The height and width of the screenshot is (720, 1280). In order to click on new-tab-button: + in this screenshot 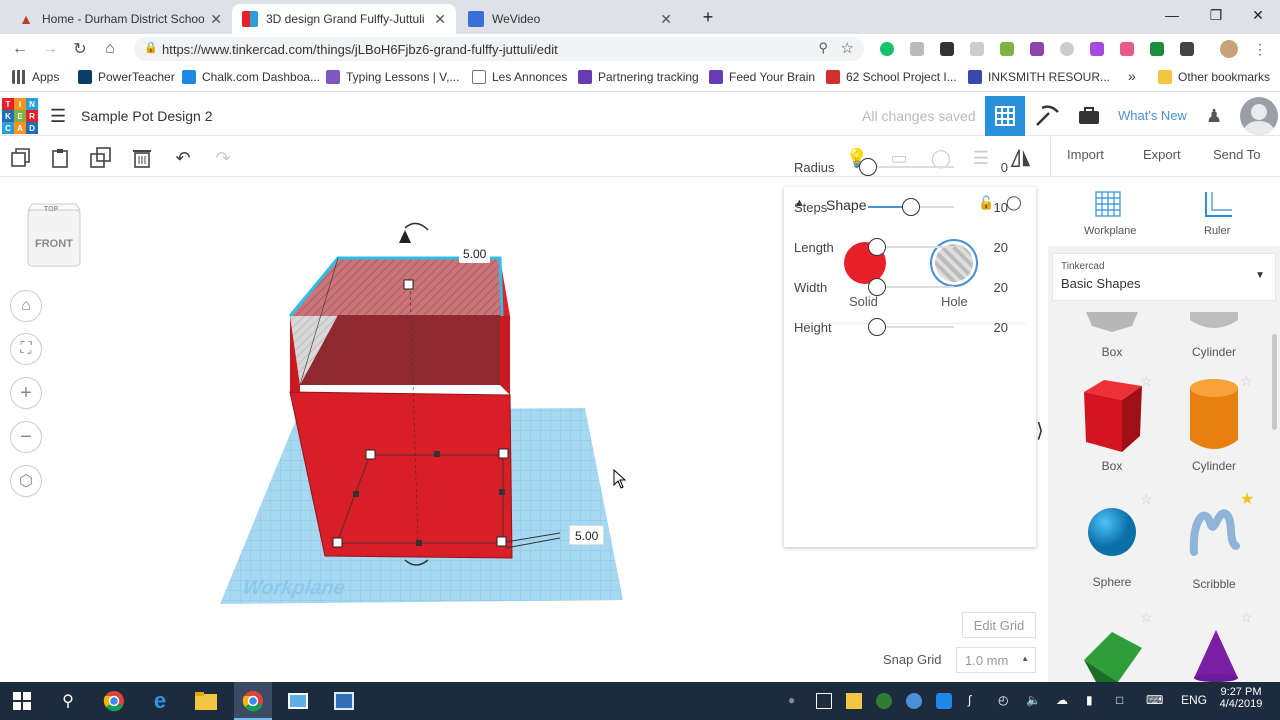, I will do `click(708, 17)`.